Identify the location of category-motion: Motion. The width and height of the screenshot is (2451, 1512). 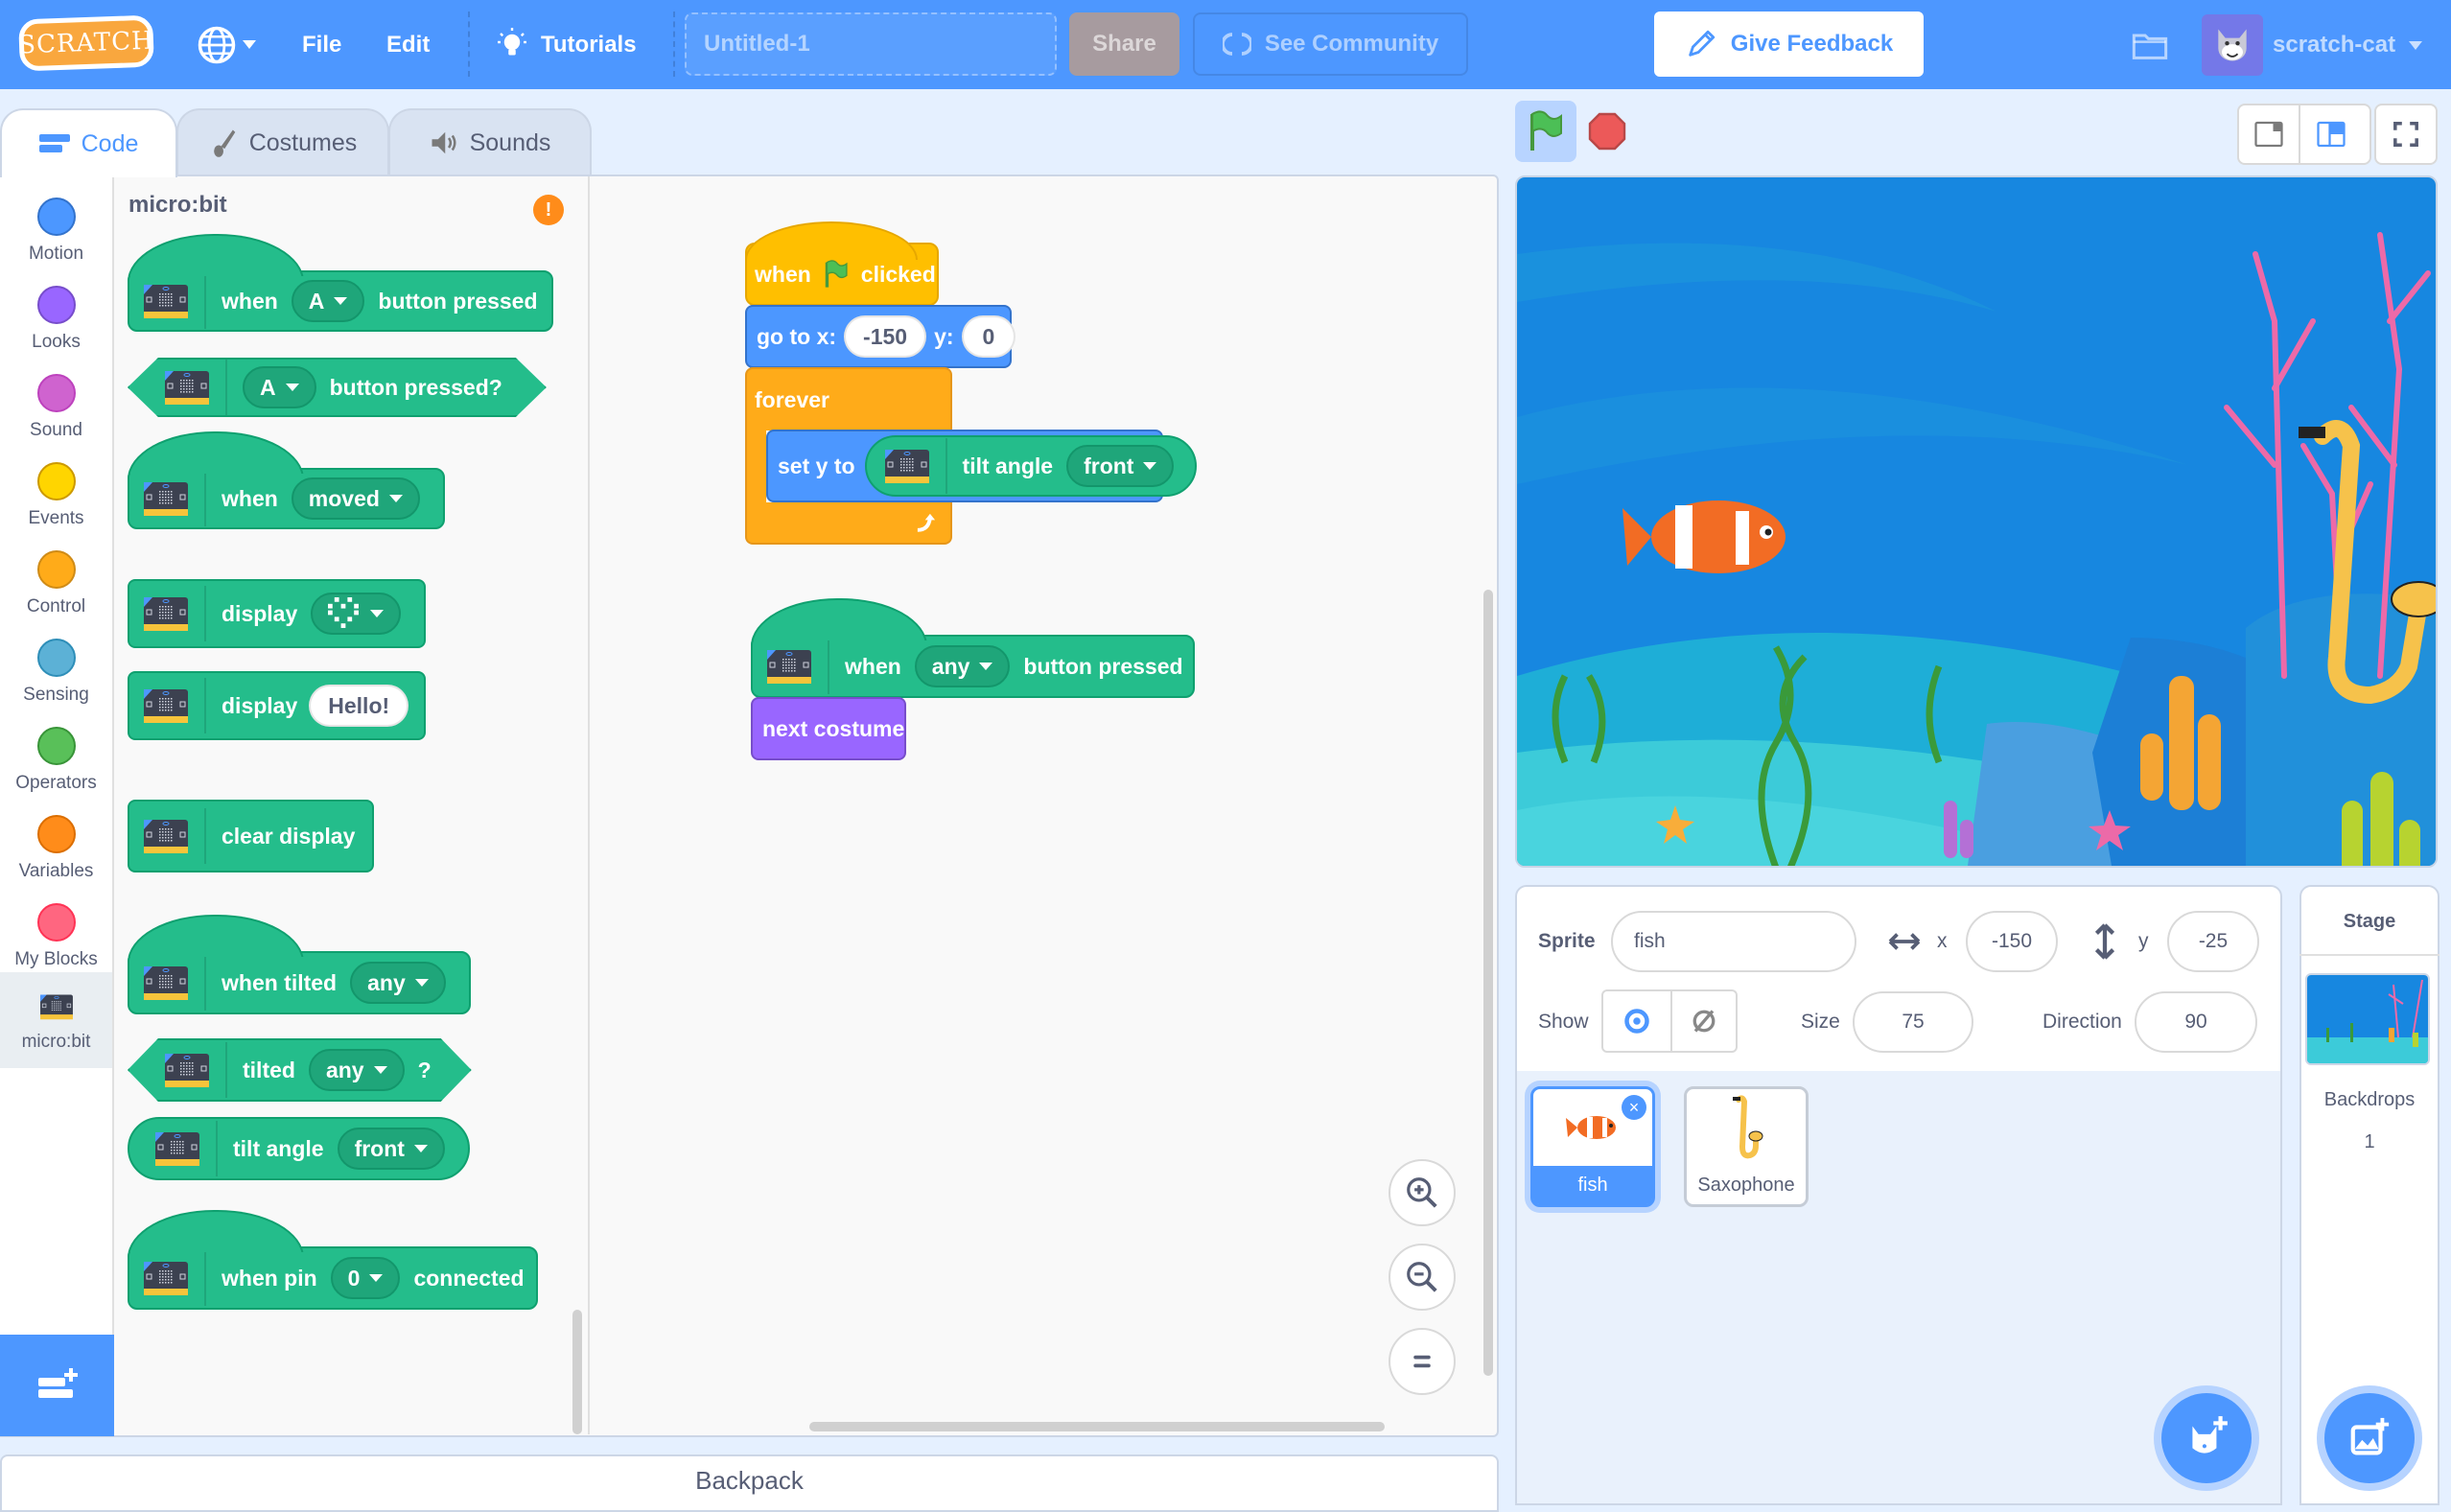
(56, 230).